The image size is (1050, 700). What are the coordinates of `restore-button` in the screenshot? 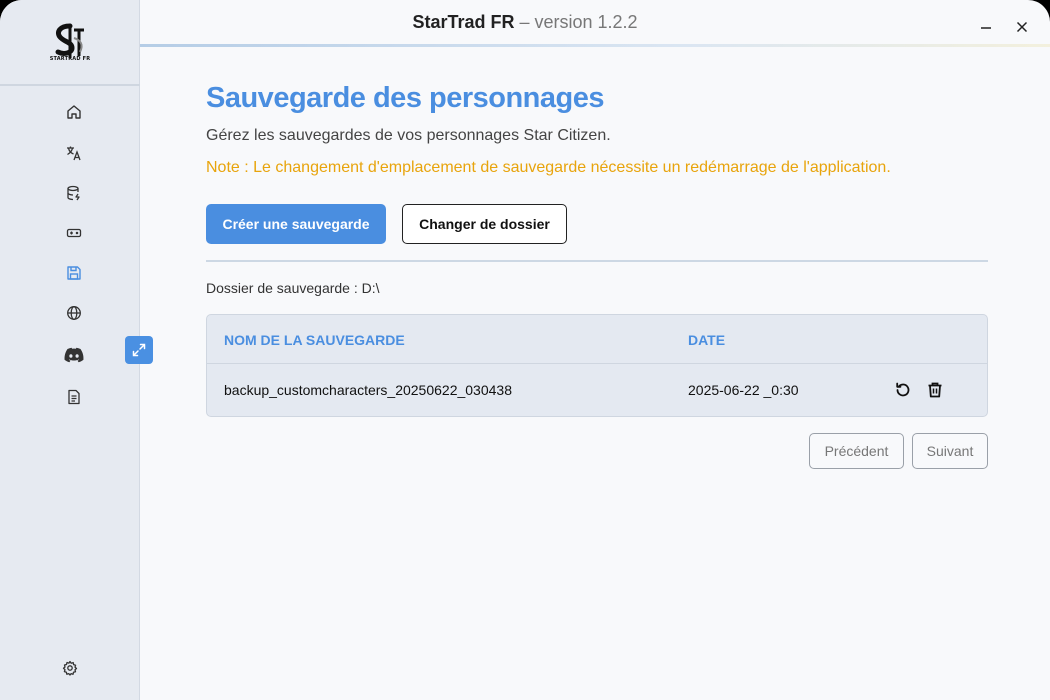 It's located at (903, 390).